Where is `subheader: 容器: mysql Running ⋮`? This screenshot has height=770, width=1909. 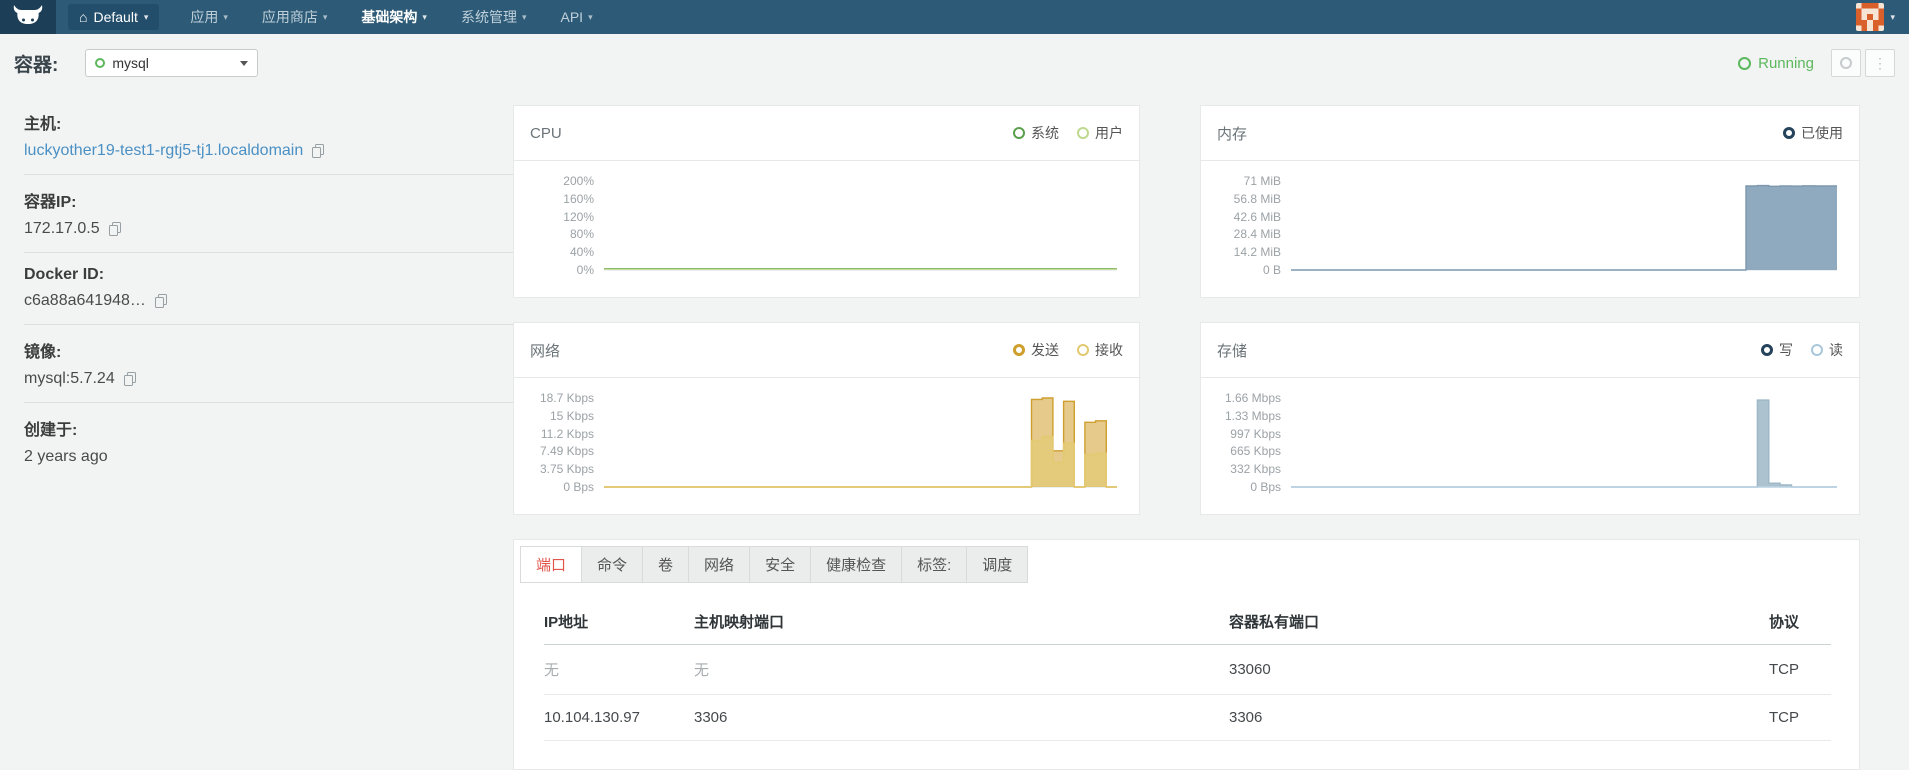
subheader: 容器: mysql Running ⋮ is located at coordinates (954, 63).